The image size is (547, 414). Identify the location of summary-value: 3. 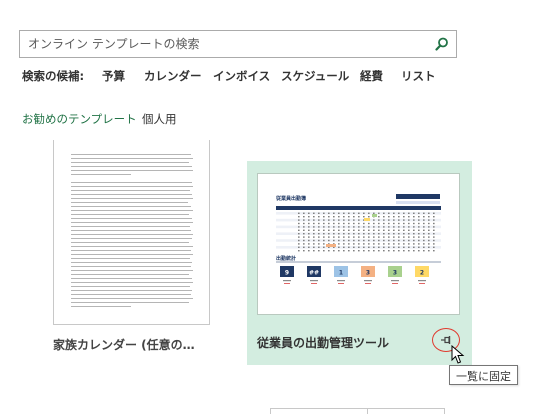
(368, 273).